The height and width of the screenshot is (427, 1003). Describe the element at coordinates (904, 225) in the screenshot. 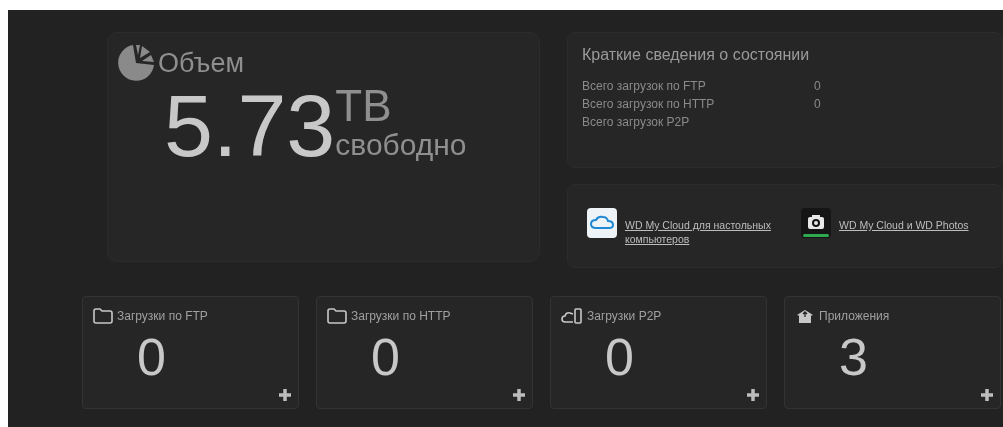

I see `app-link: WD My Cloud и WD Photos` at that location.